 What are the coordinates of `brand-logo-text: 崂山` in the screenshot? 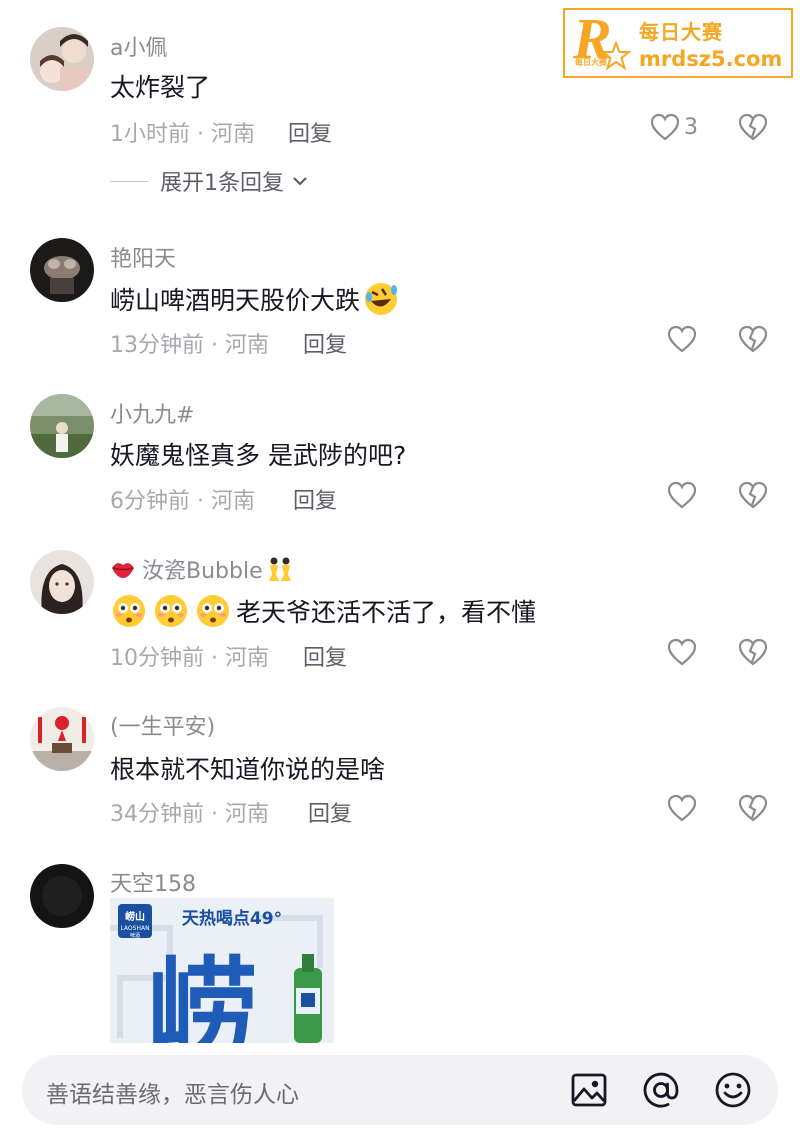 It's located at (135, 916).